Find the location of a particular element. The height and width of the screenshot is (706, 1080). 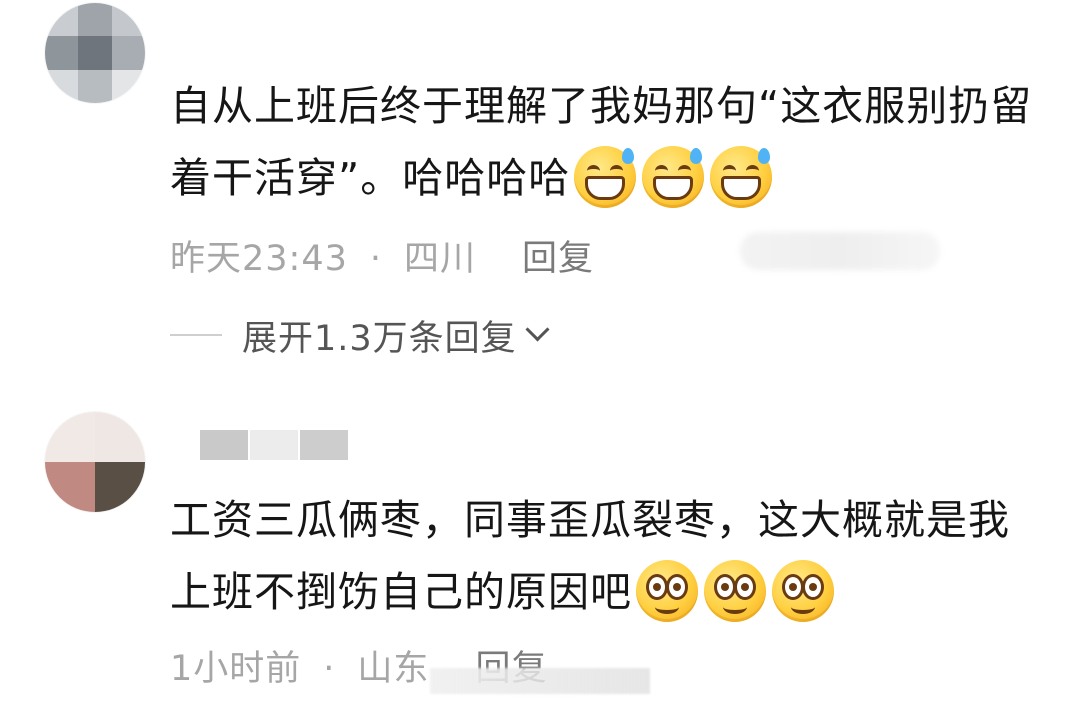

comment-time: 1小时前 is located at coordinates (236, 669).